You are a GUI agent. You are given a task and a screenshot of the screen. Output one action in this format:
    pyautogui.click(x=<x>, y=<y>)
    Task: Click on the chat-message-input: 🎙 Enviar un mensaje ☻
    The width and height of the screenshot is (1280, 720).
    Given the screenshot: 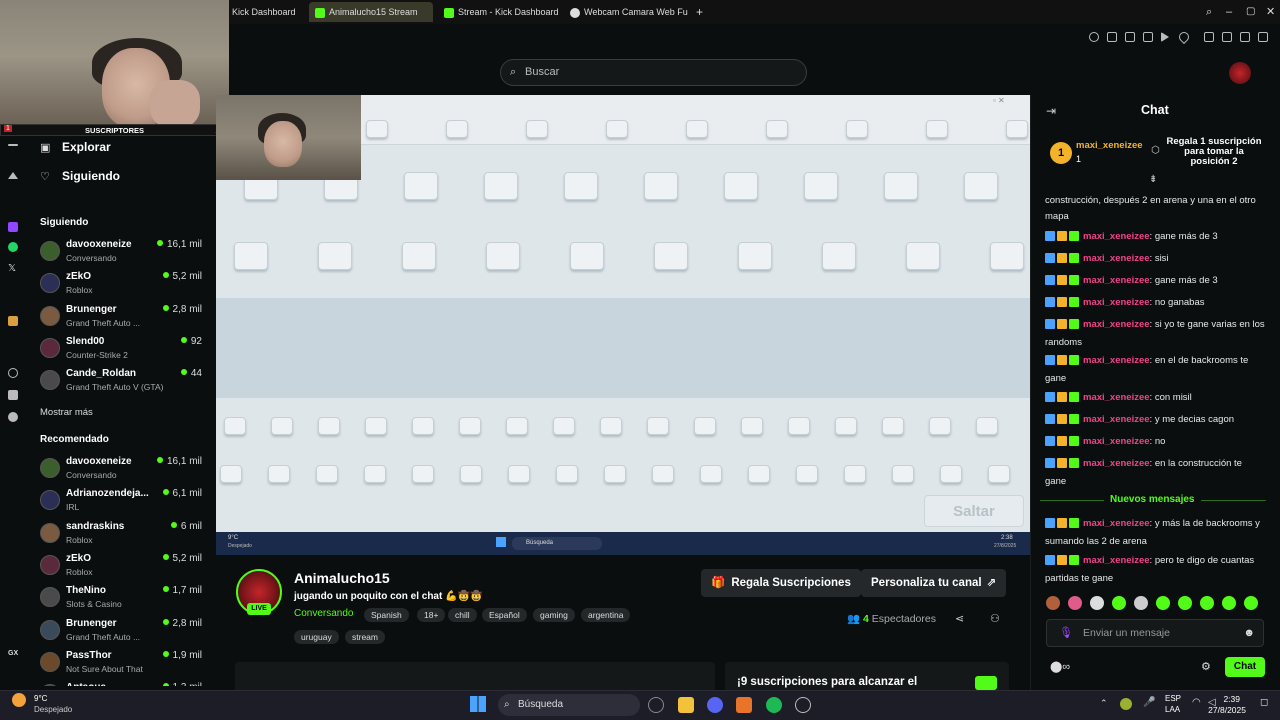 What is the action you would take?
    pyautogui.click(x=1155, y=633)
    